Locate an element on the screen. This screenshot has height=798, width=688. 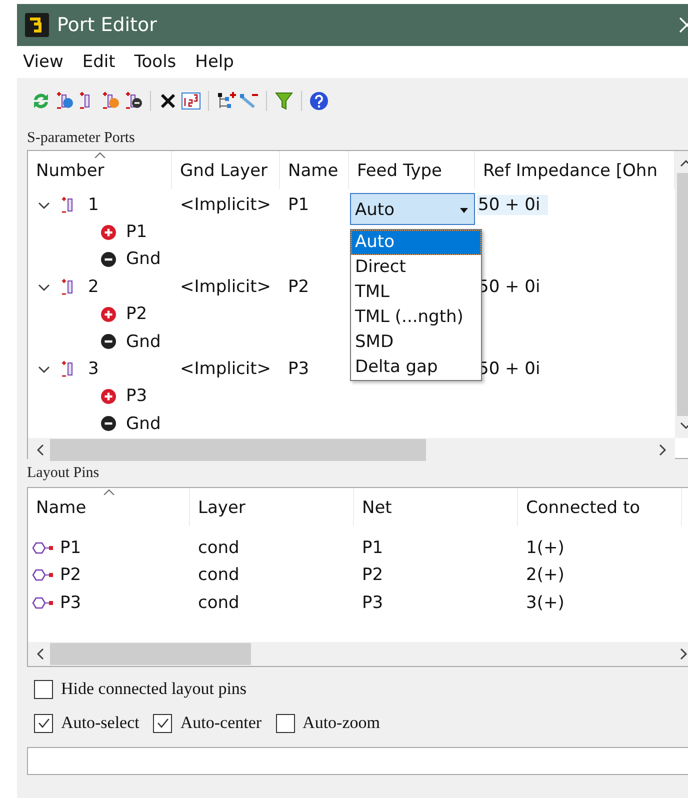
column-header: Layer is located at coordinates (272, 507).